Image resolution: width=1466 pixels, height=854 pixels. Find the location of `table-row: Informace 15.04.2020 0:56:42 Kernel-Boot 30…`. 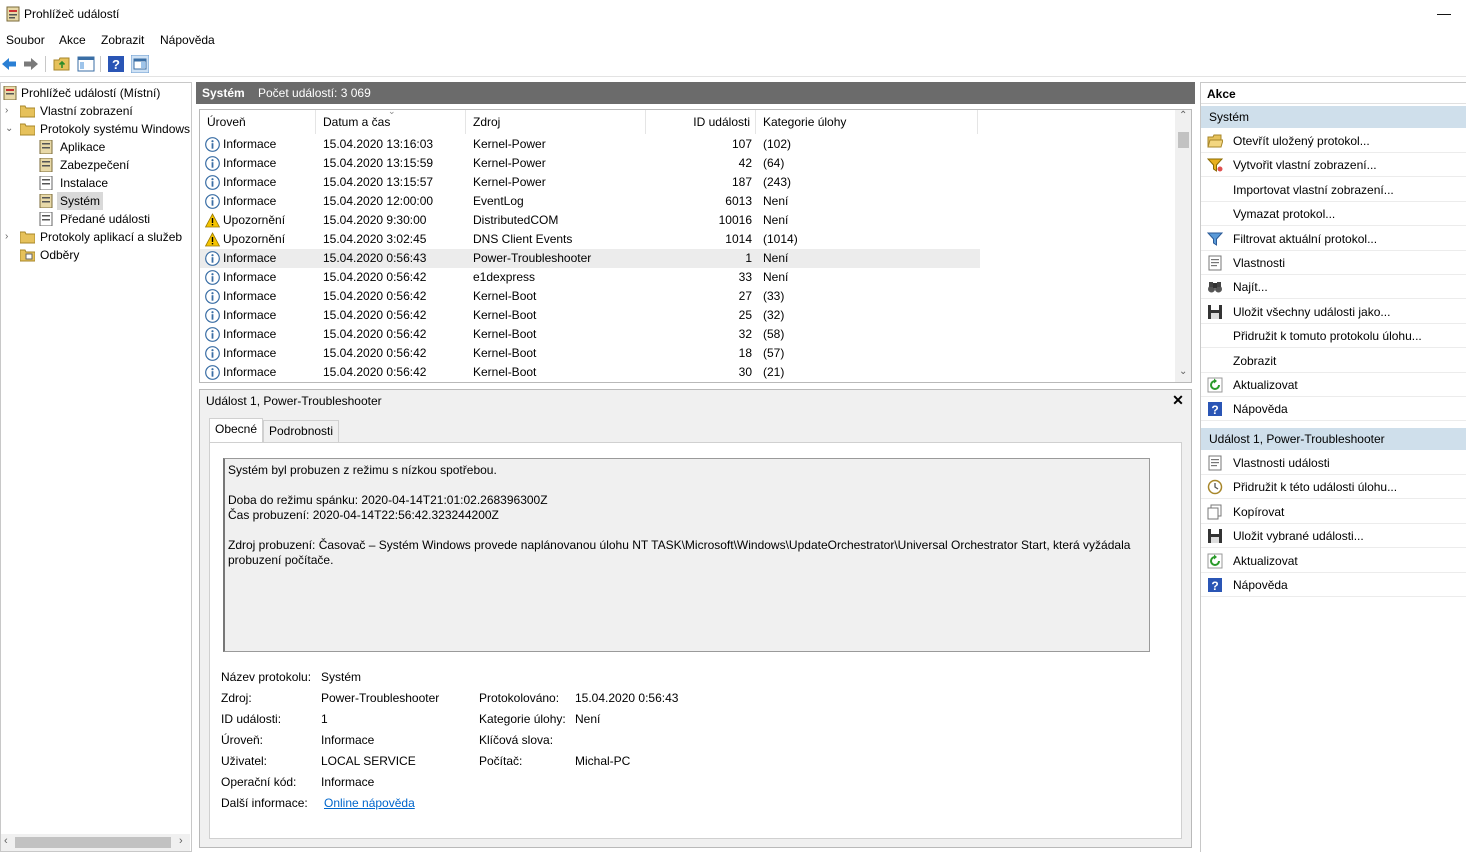

table-row: Informace 15.04.2020 0:56:42 Kernel-Boot 30… is located at coordinates (590, 372).